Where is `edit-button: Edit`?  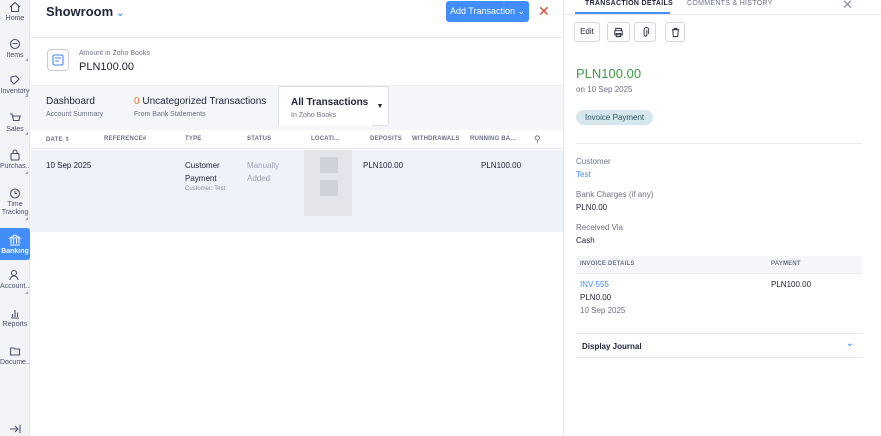 edit-button: Edit is located at coordinates (587, 32).